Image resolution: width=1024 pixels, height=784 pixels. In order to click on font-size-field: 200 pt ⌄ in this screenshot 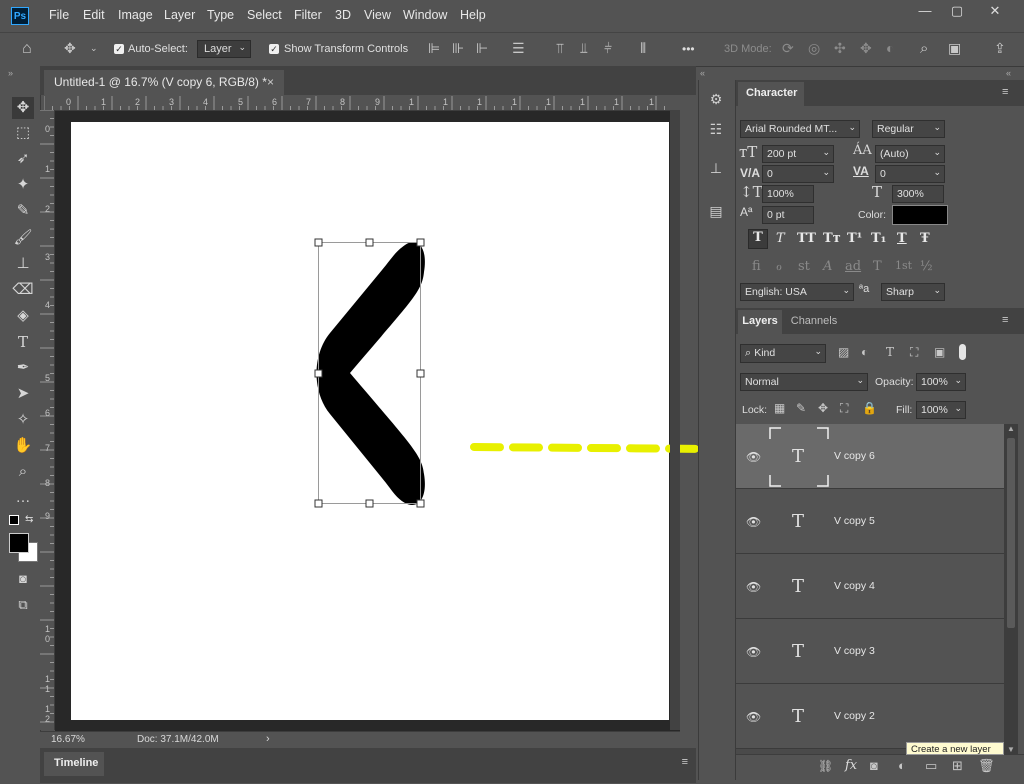, I will do `click(798, 154)`.